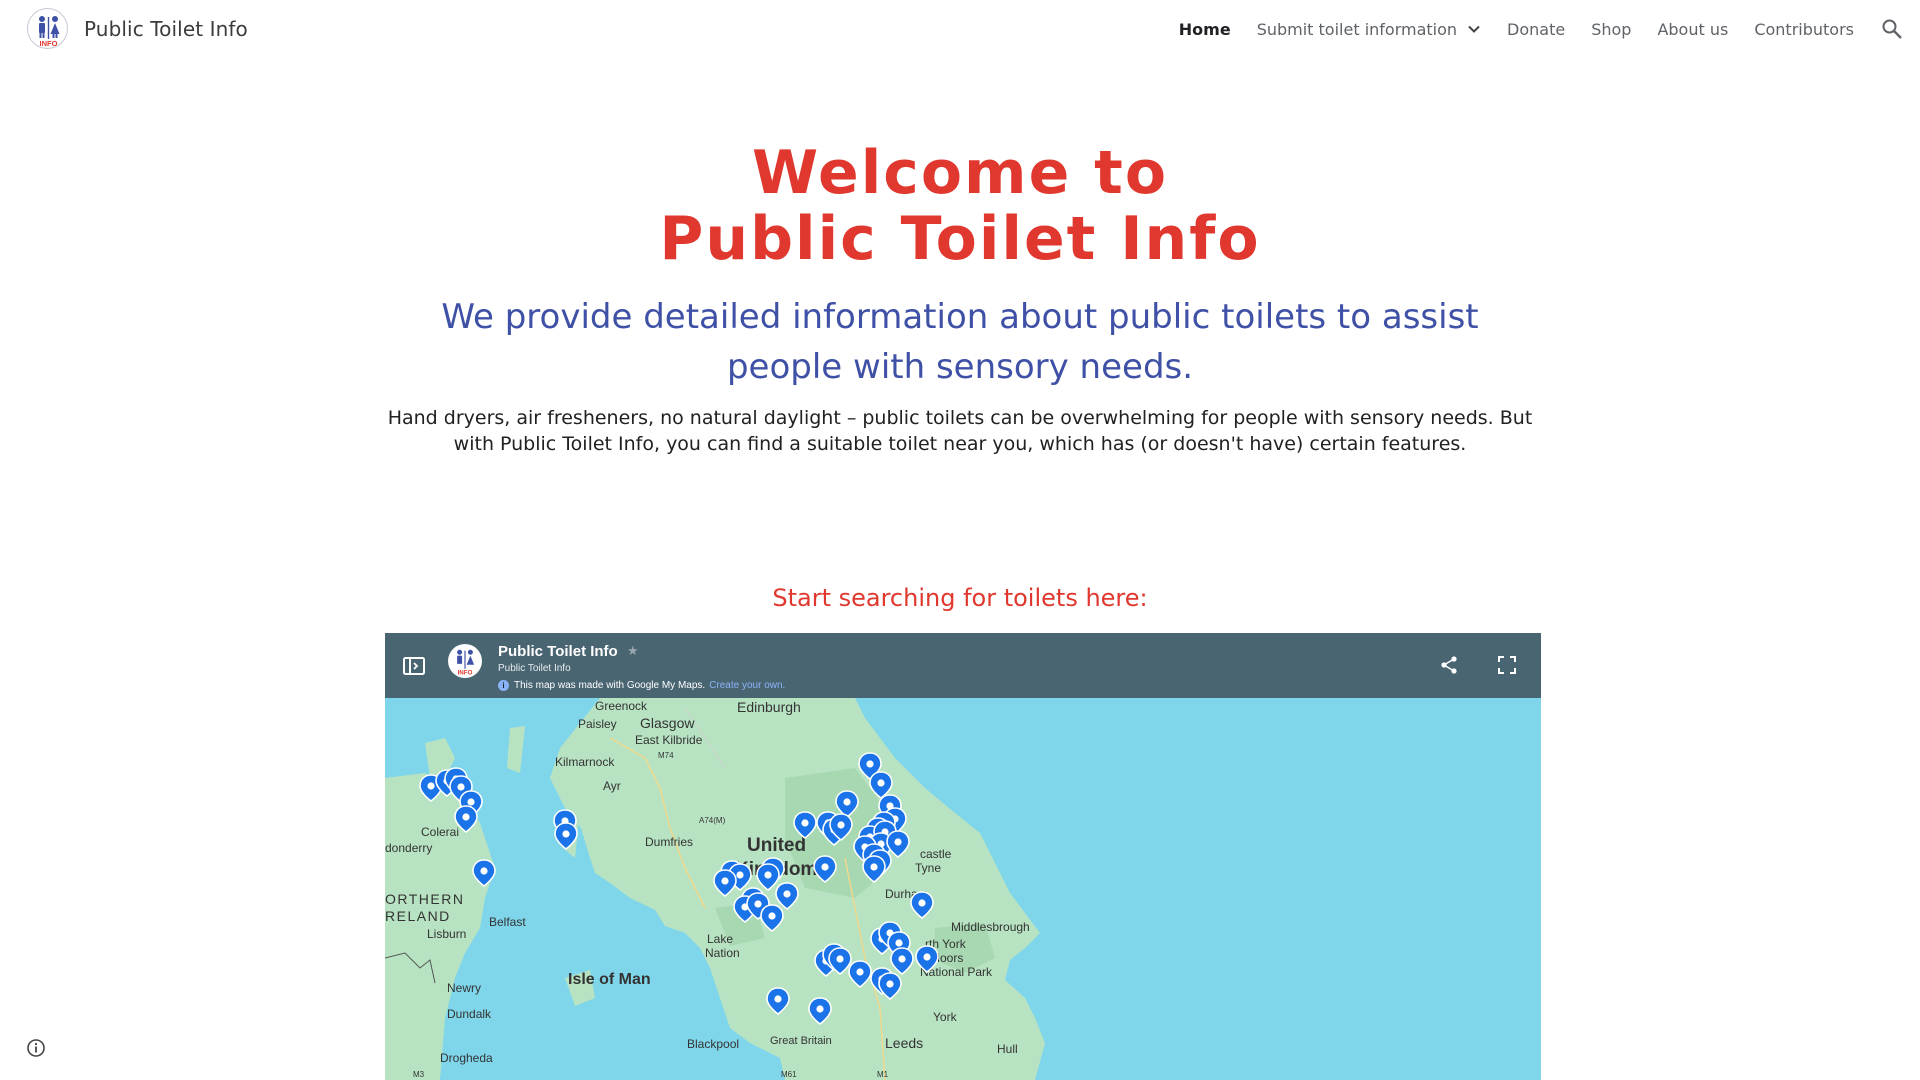 This screenshot has width=1920, height=1080. I want to click on label-m61: M61, so click(789, 1074).